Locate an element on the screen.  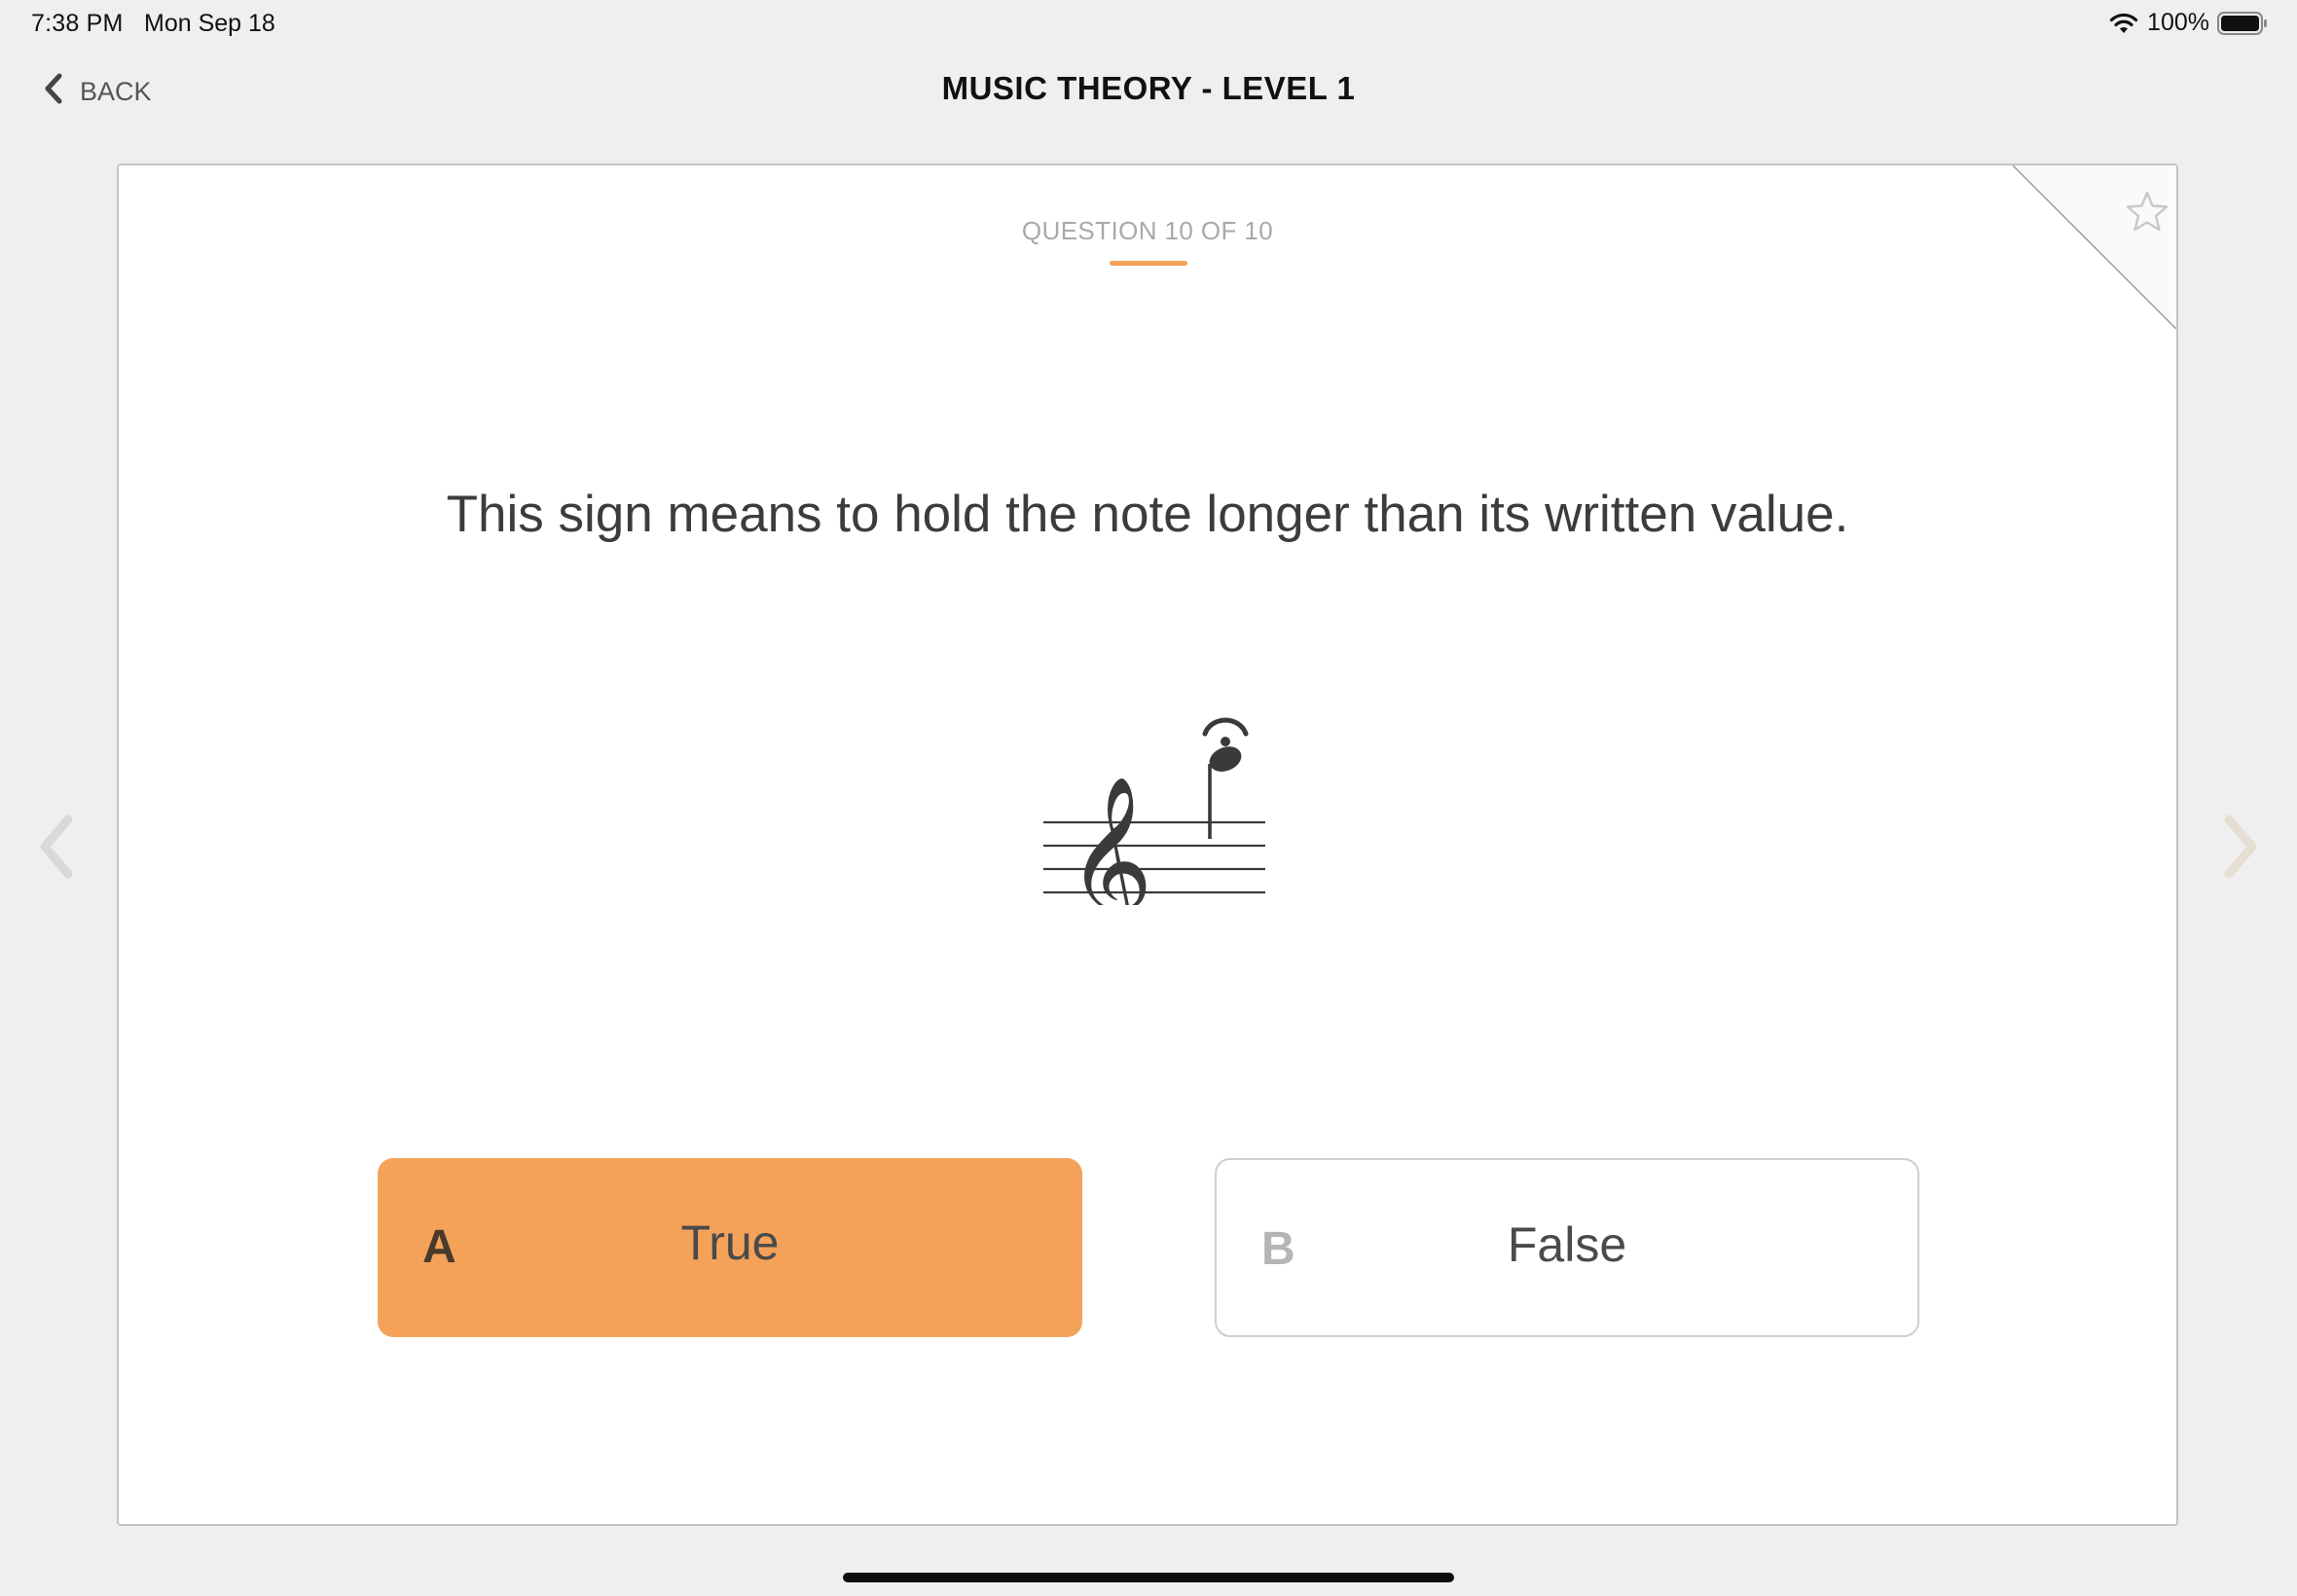
chevron-right-icon is located at coordinates (2238, 852).